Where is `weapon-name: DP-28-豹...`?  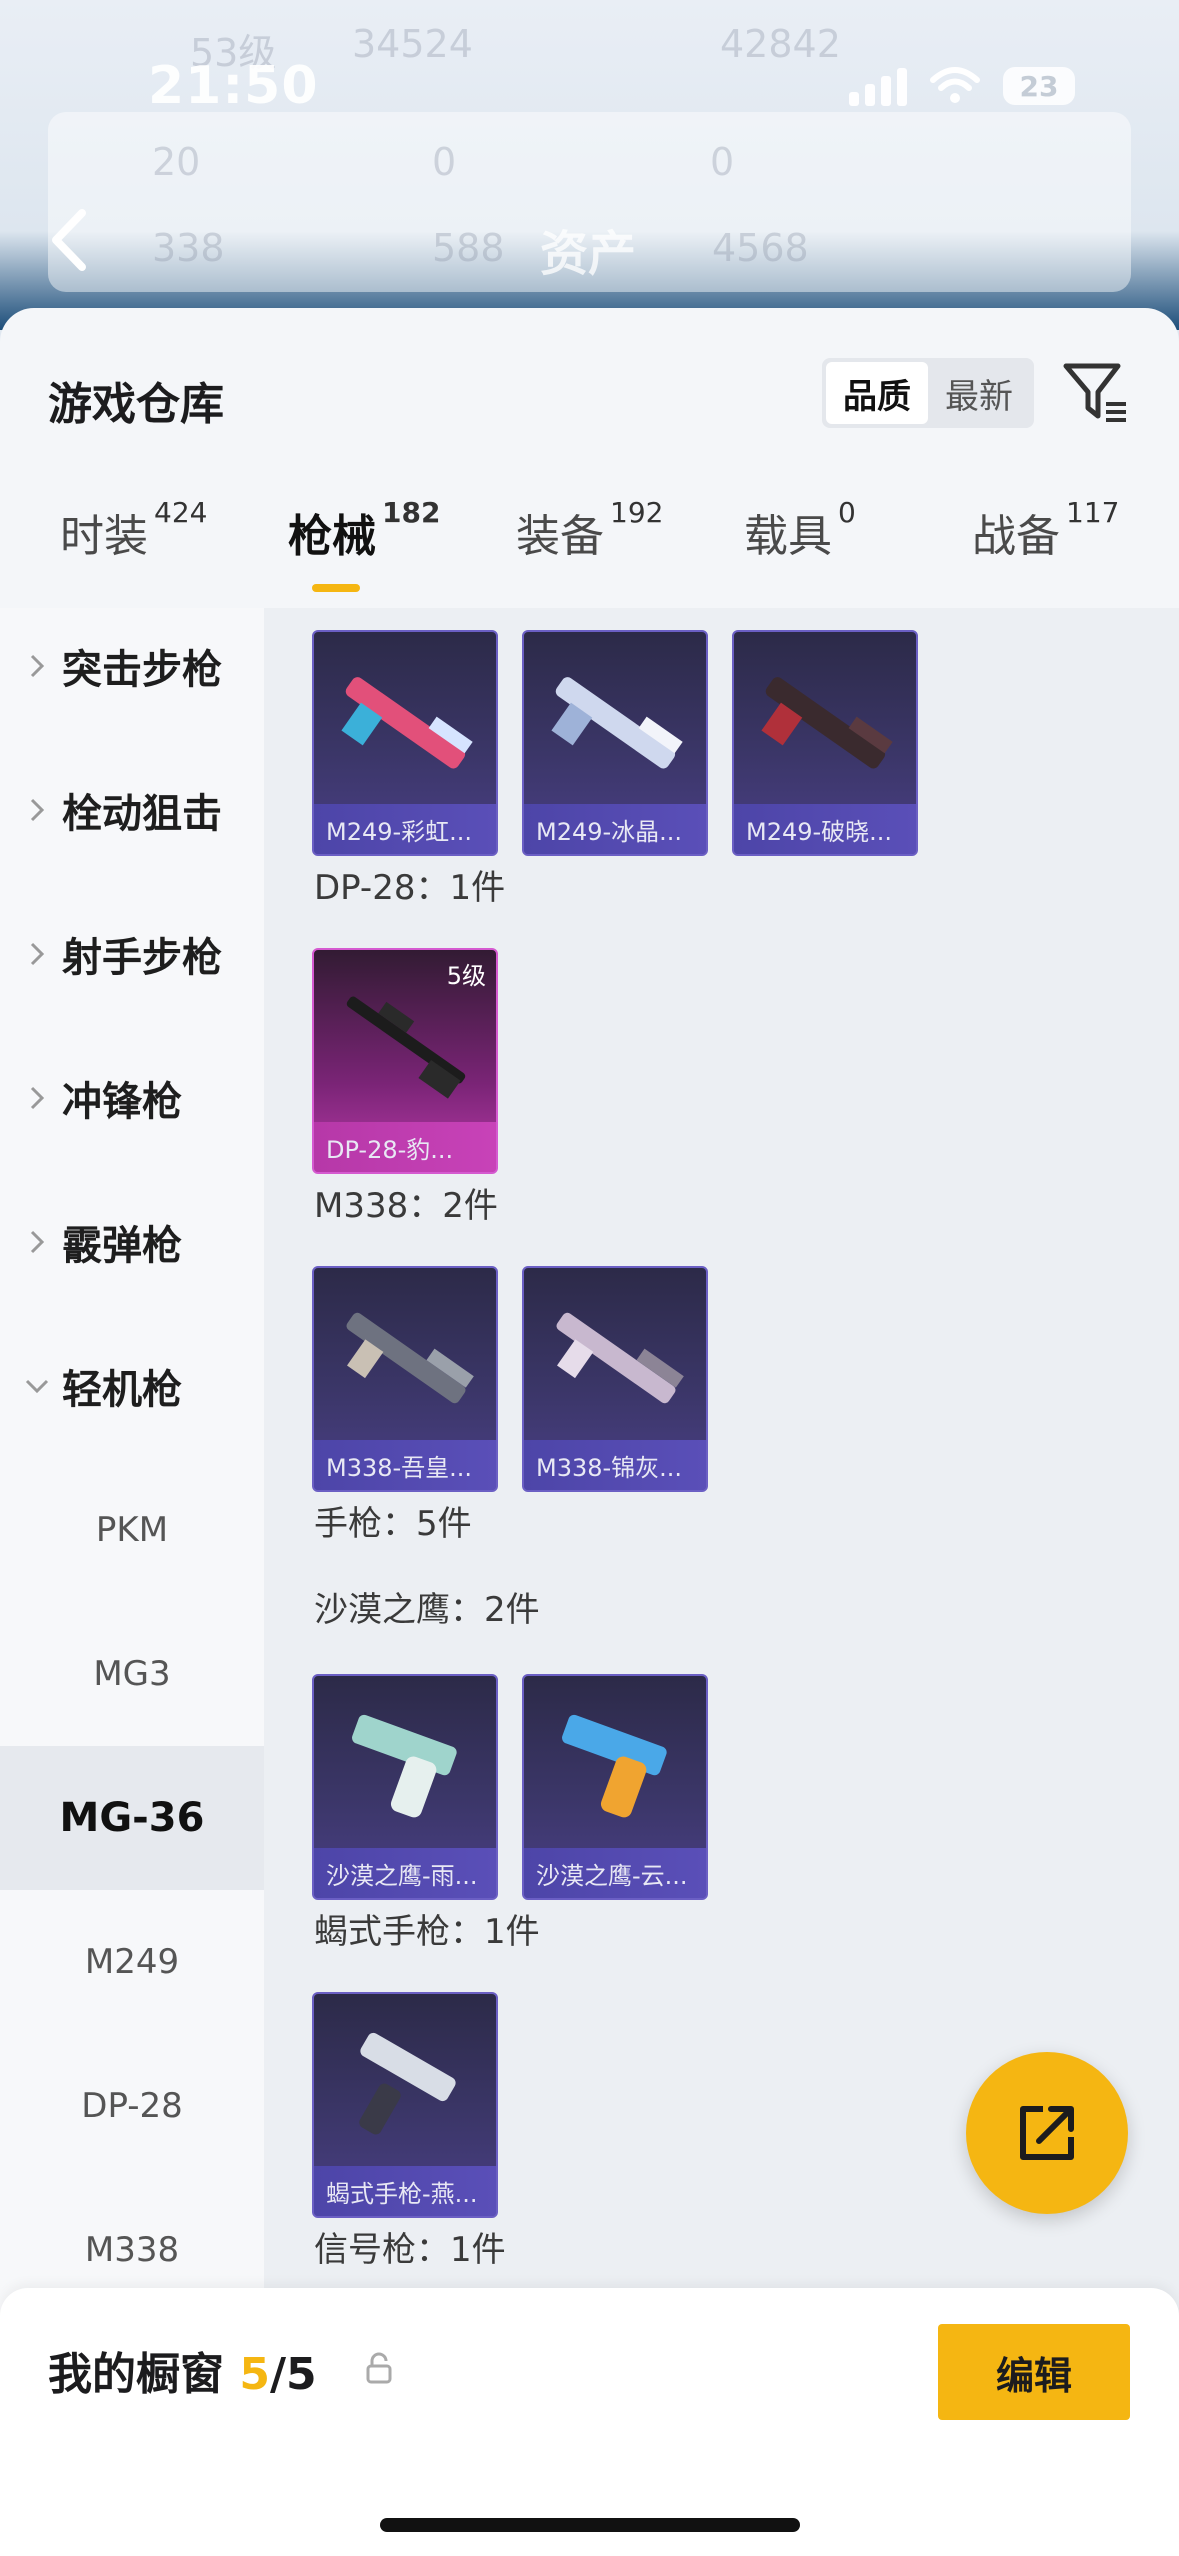 weapon-name: DP-28-豹... is located at coordinates (405, 1147).